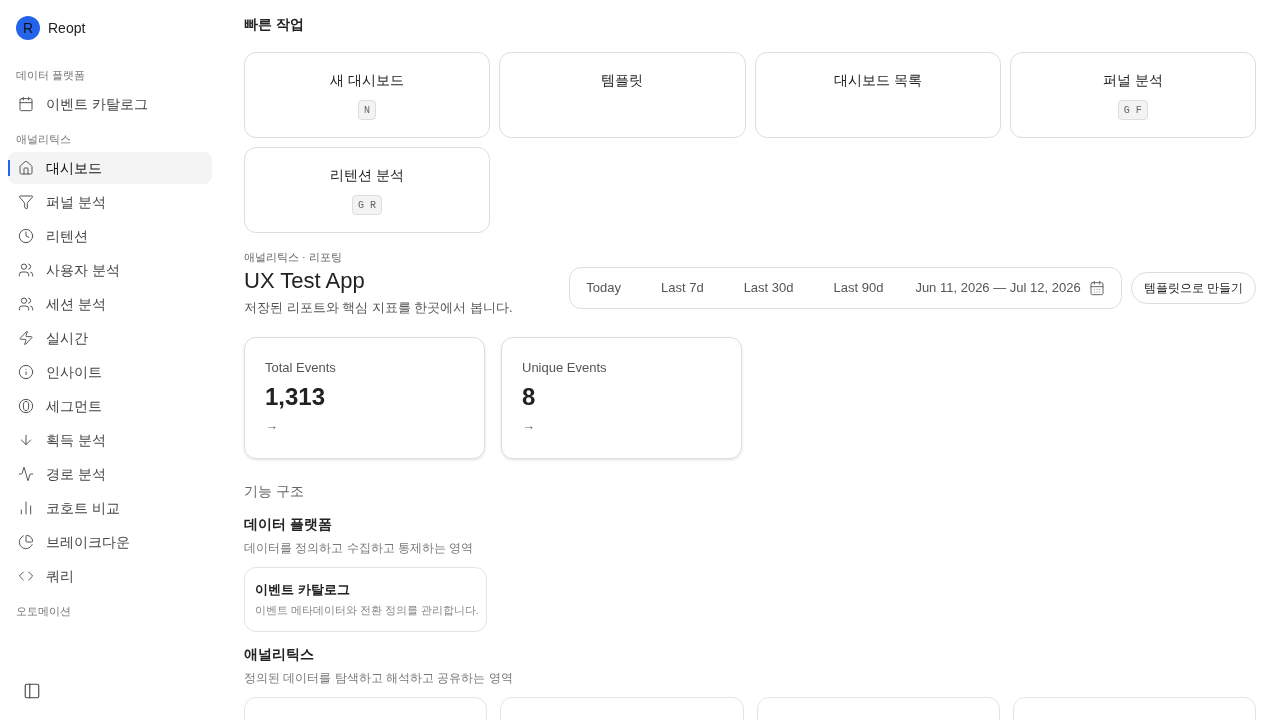 The width and height of the screenshot is (1280, 720). What do you see at coordinates (367, 610) in the screenshot?
I see `feature-description: 이벤트 메타데이터와 전환 정의를 관리합니다.` at bounding box center [367, 610].